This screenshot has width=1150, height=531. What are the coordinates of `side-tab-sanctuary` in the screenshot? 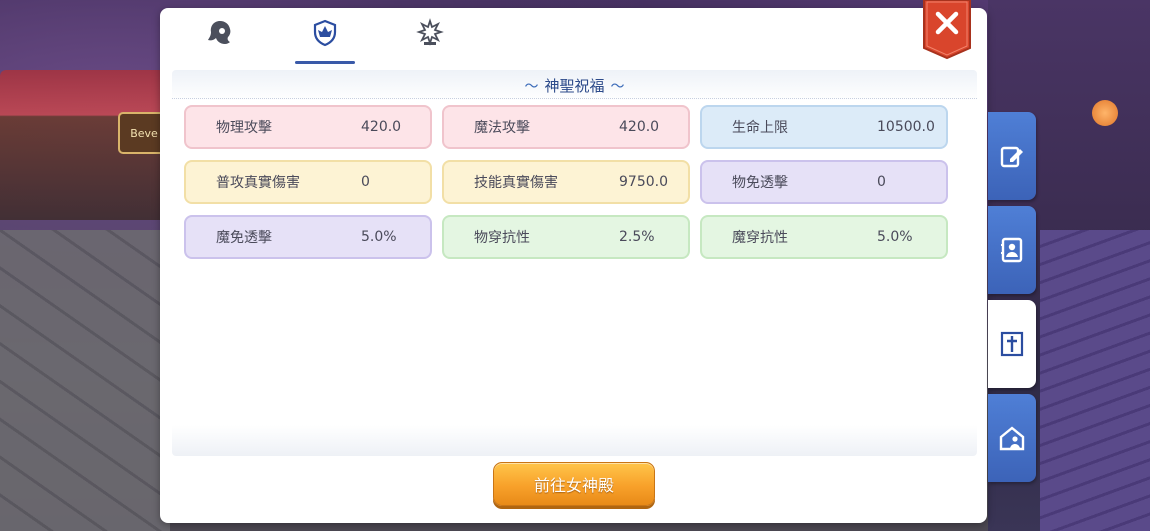 It's located at (1012, 344).